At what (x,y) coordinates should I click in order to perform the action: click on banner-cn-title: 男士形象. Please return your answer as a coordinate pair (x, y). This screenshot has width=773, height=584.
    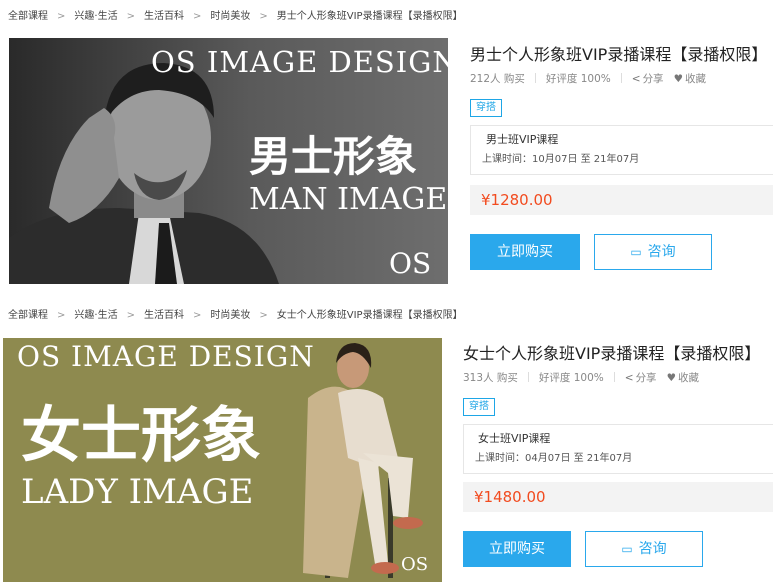
    Looking at the image, I should click on (333, 156).